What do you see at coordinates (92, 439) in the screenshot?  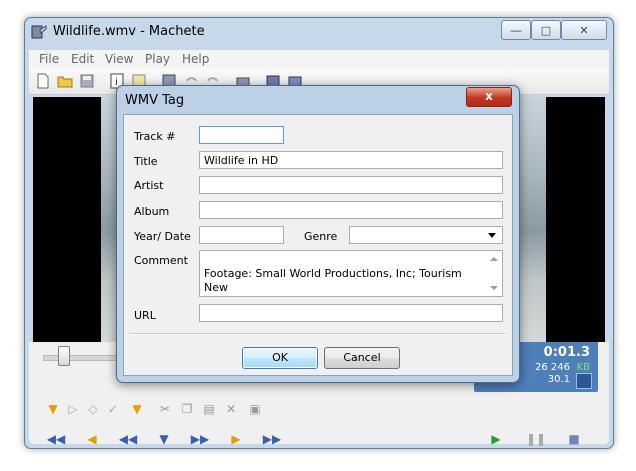 I see `prev-mark-icon: ◀` at bounding box center [92, 439].